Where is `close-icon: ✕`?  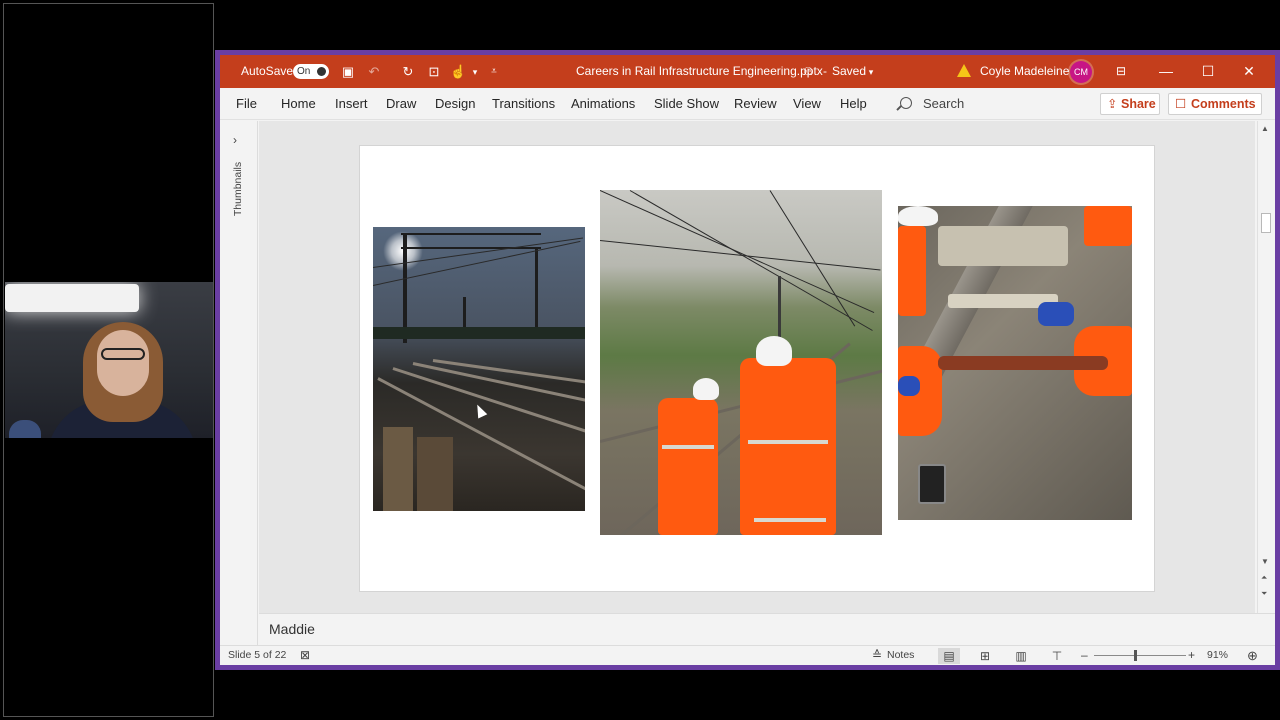 close-icon: ✕ is located at coordinates (1249, 71).